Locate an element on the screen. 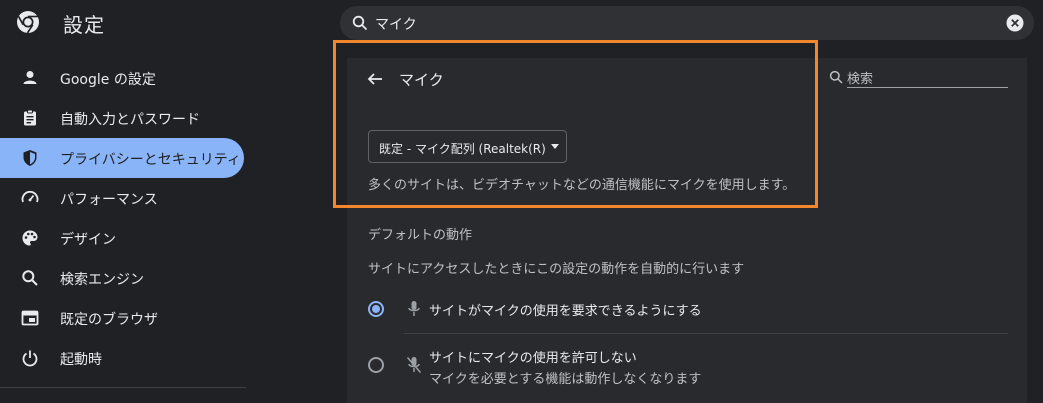 The width and height of the screenshot is (1043, 403). clear-search-icon is located at coordinates (1015, 23).